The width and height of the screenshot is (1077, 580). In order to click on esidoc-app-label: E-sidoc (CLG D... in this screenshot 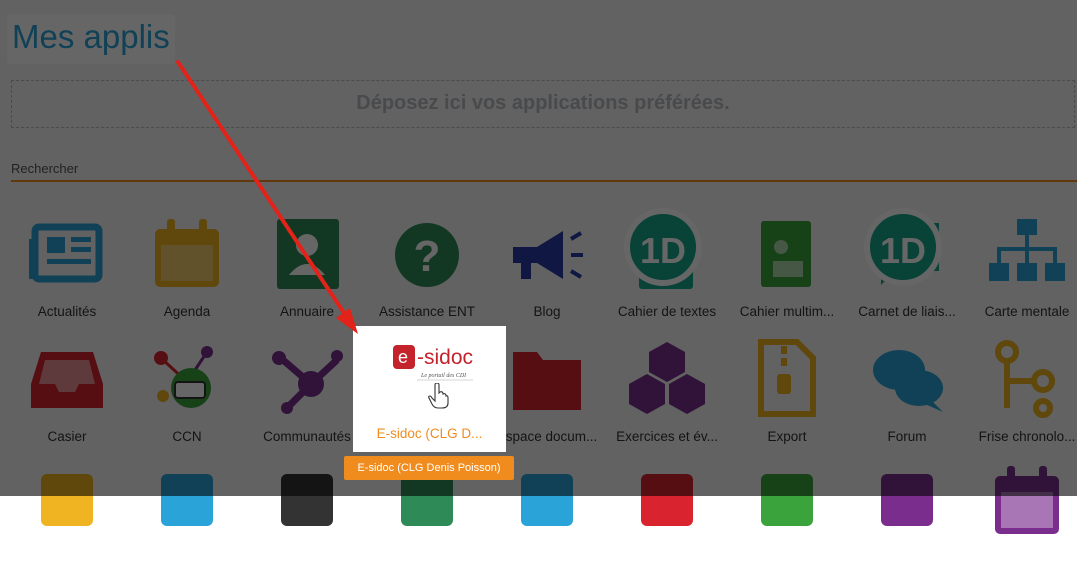, I will do `click(429, 433)`.